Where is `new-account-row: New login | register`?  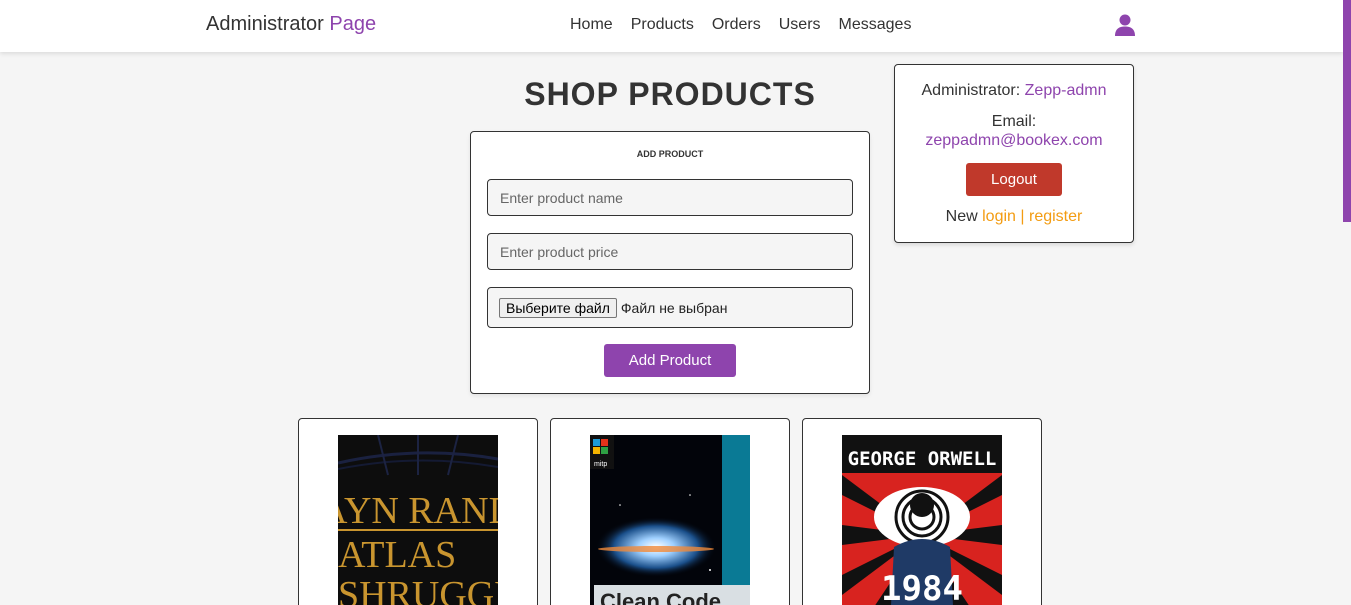
new-account-row: New login | register is located at coordinates (1014, 217).